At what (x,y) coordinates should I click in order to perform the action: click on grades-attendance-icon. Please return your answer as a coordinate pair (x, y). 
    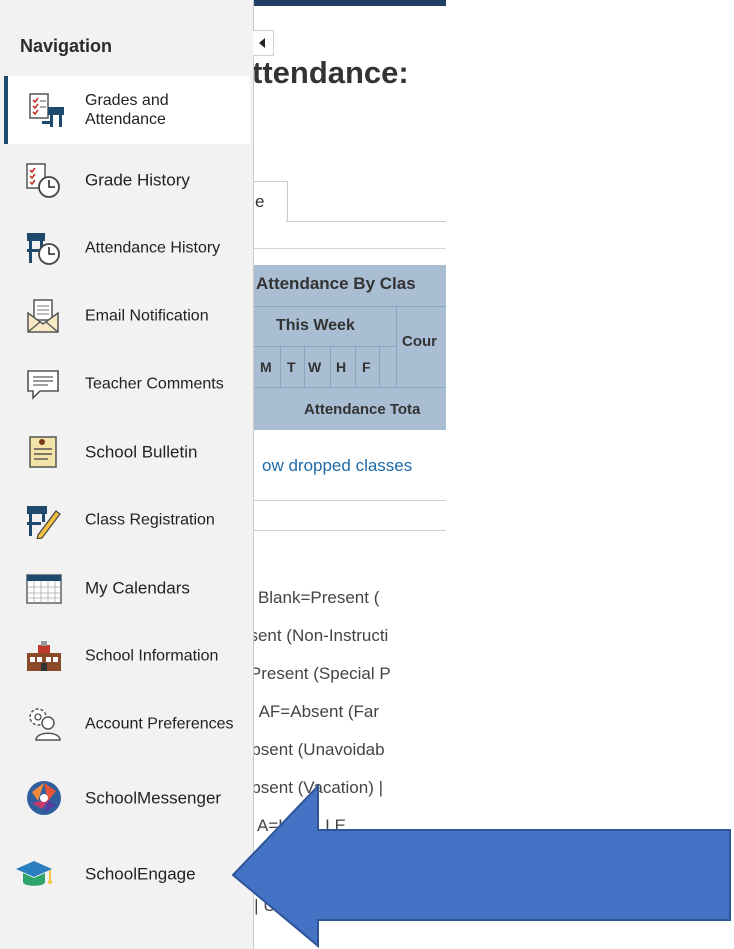
    Looking at the image, I should click on (48, 110).